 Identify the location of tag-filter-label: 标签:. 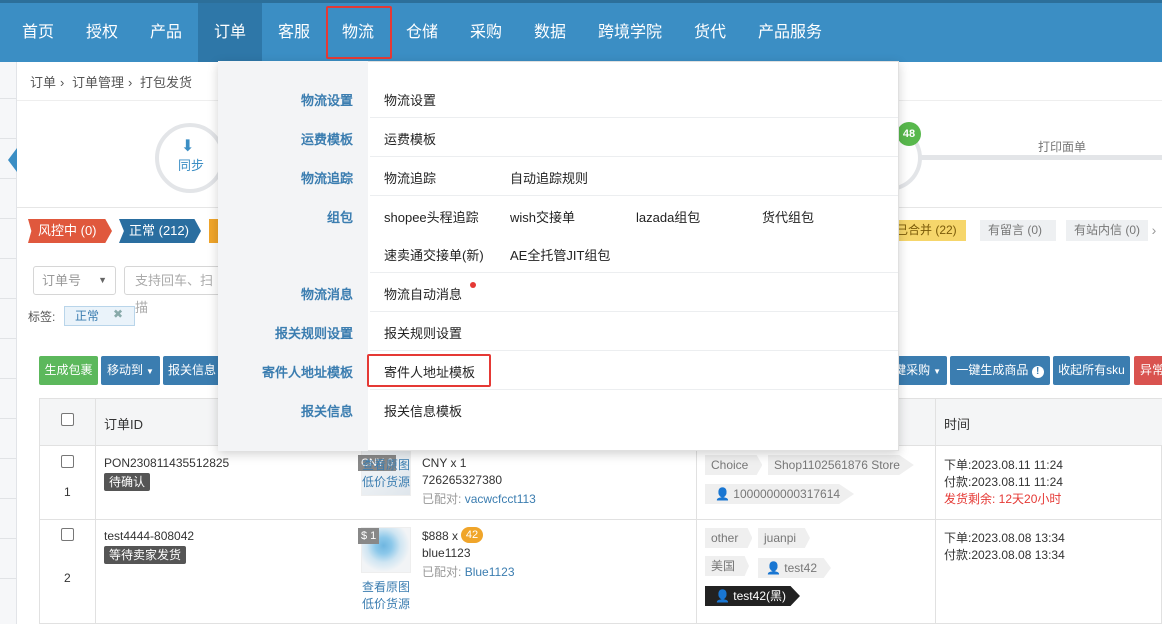
(42, 317).